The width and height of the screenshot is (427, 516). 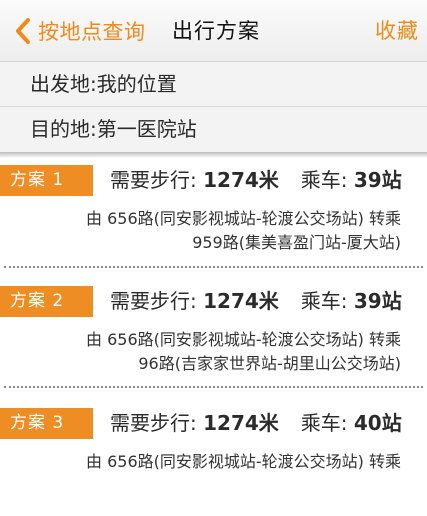 I want to click on plan-tag: 方案 2, so click(x=46, y=301).